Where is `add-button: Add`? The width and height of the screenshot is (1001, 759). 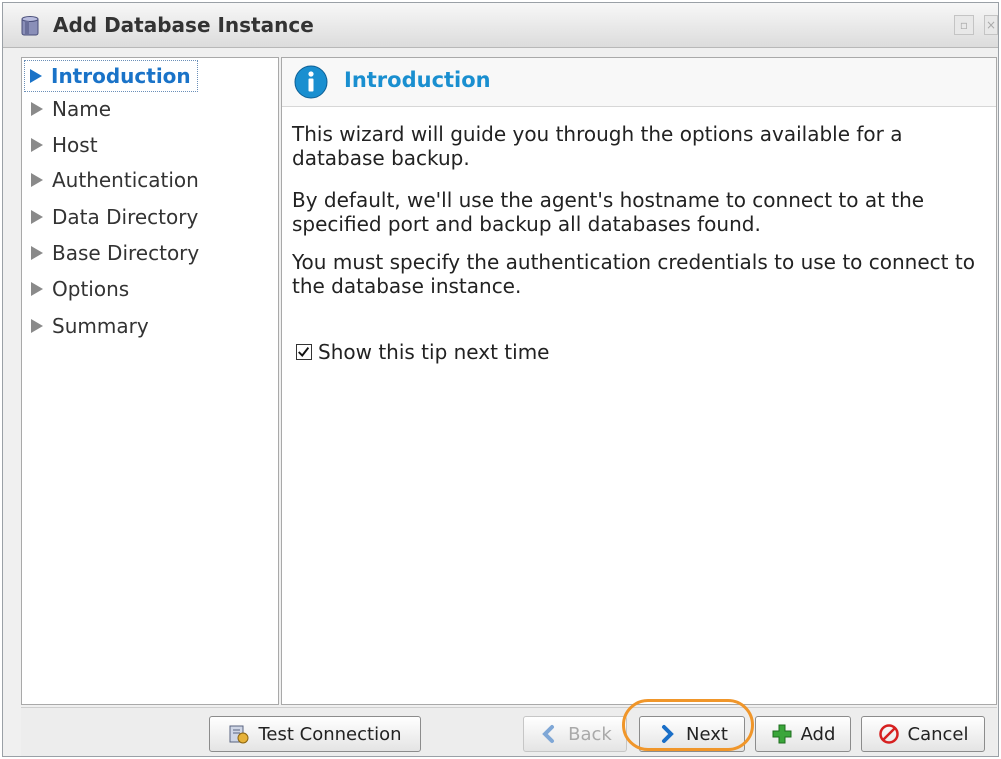 add-button: Add is located at coordinates (803, 734).